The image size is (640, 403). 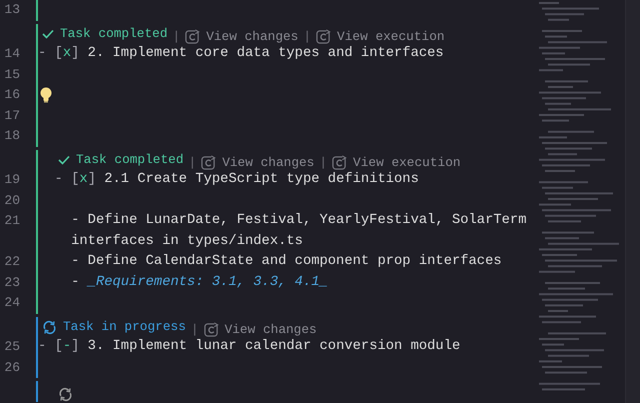 What do you see at coordinates (11, 283) in the screenshot?
I see `line-number: 23` at bounding box center [11, 283].